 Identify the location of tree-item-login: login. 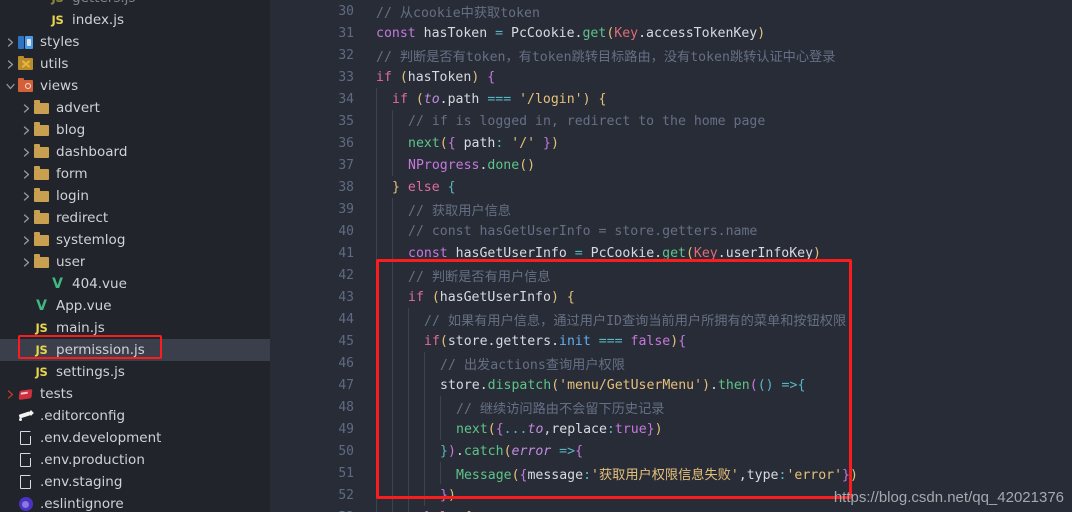
(135, 196).